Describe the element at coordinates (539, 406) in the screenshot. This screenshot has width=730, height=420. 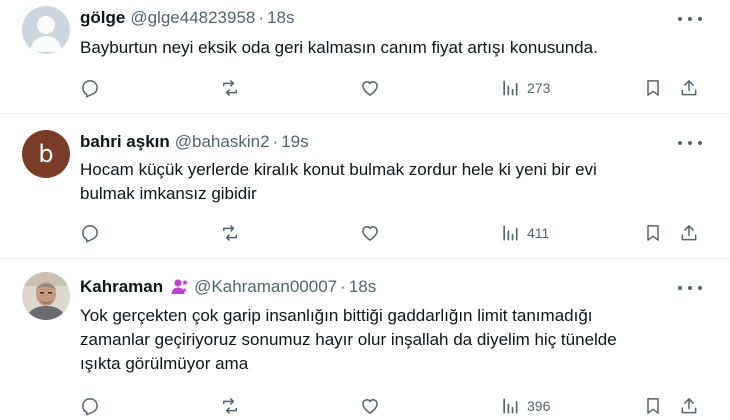
I see `views-count: 396` at that location.